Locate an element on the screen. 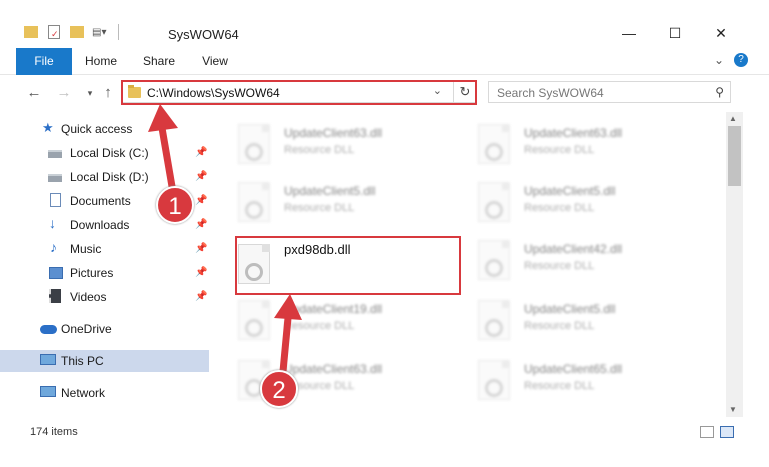  step-2-callout: 2 is located at coordinates (279, 389).